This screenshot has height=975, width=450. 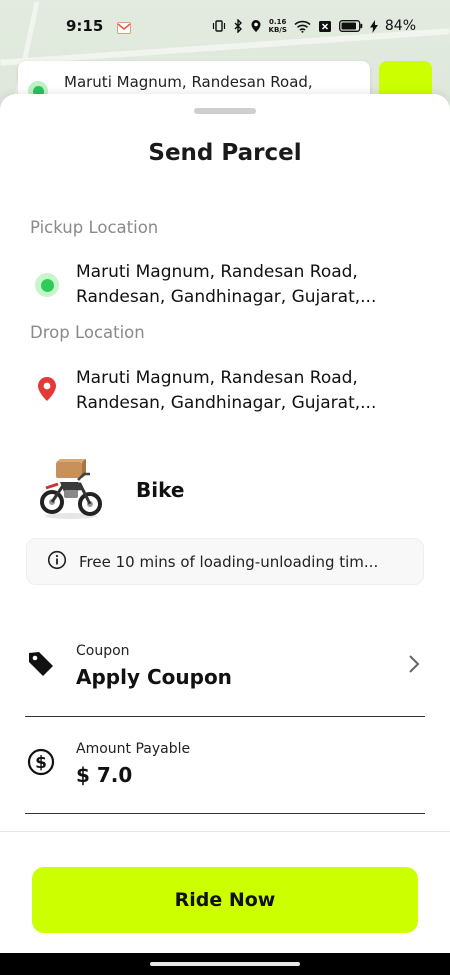 What do you see at coordinates (225, 153) in the screenshot?
I see `page-title: Send Parcel` at bounding box center [225, 153].